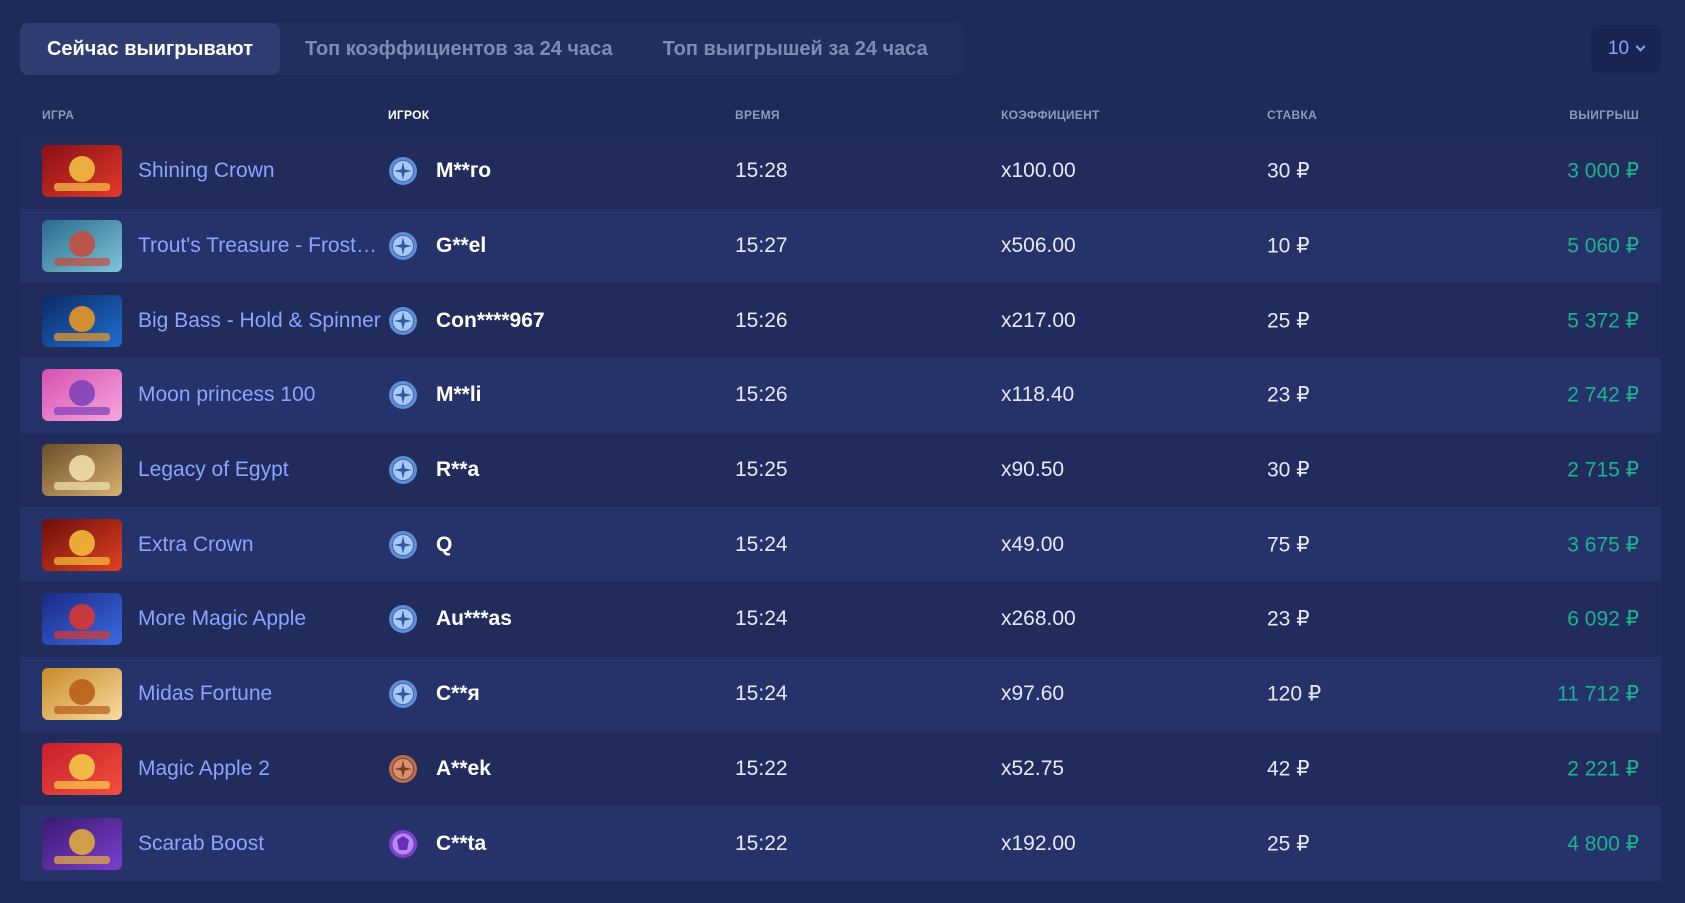 This screenshot has width=1685, height=903. I want to click on win-coefficient: x506.00, so click(1038, 246).